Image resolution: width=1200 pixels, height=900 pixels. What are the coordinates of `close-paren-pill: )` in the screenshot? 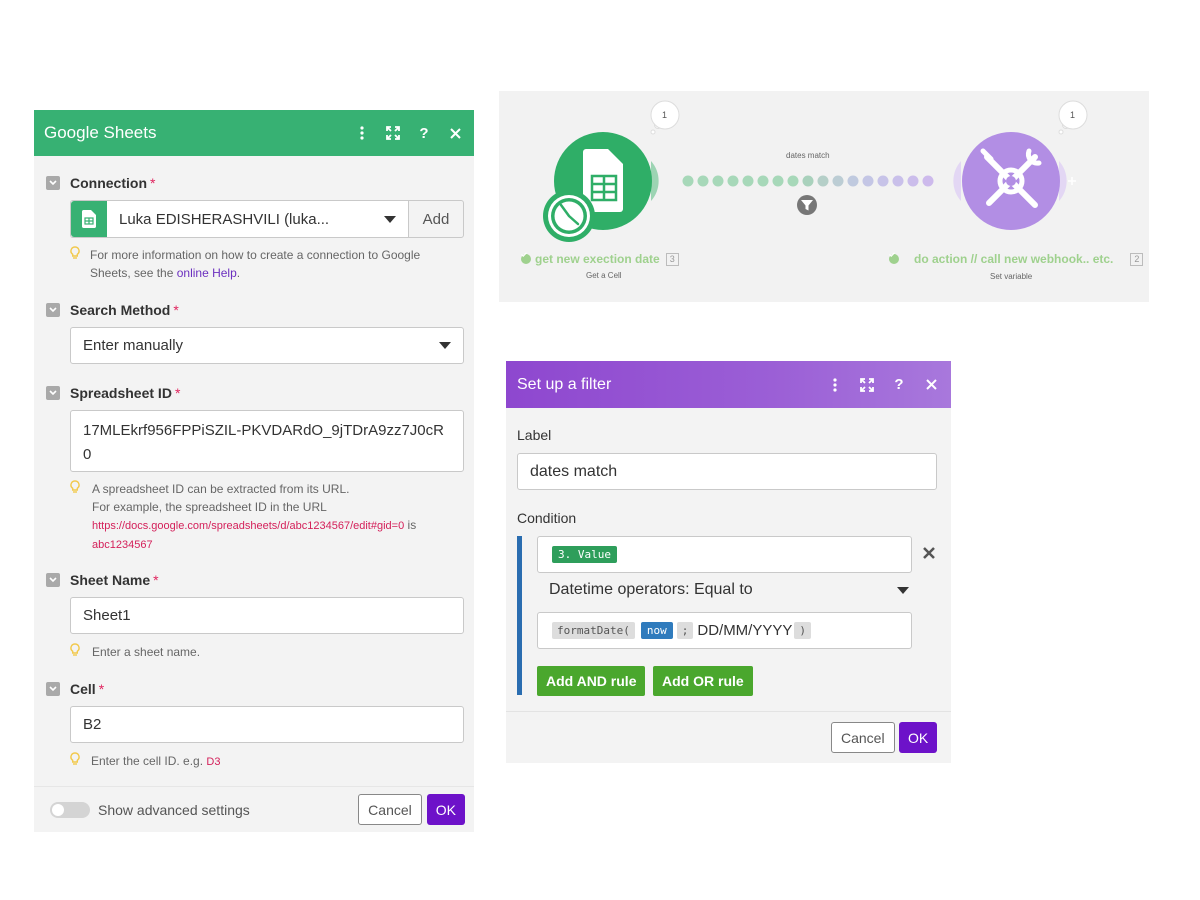 It's located at (802, 630).